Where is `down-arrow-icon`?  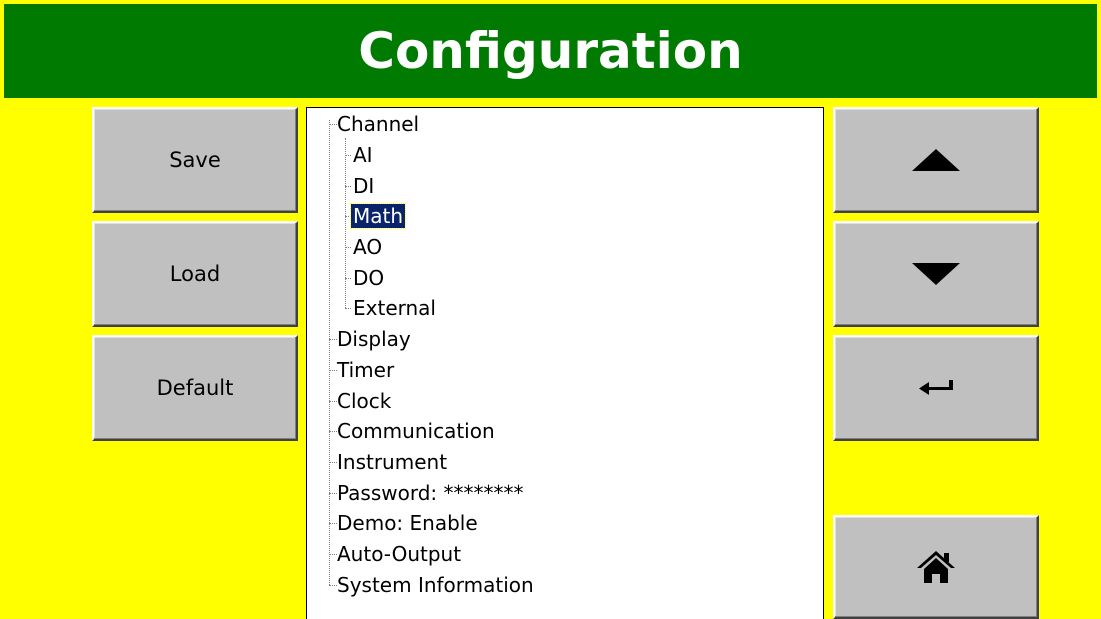
down-arrow-icon is located at coordinates (936, 274).